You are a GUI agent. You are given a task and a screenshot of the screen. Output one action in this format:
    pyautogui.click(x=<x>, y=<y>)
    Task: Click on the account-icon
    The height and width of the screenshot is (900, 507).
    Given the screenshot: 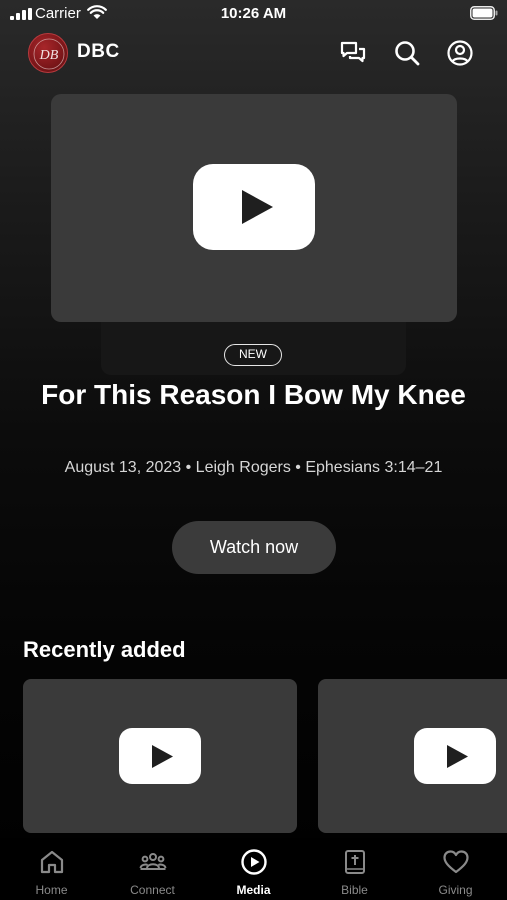 What is the action you would take?
    pyautogui.click(x=460, y=53)
    